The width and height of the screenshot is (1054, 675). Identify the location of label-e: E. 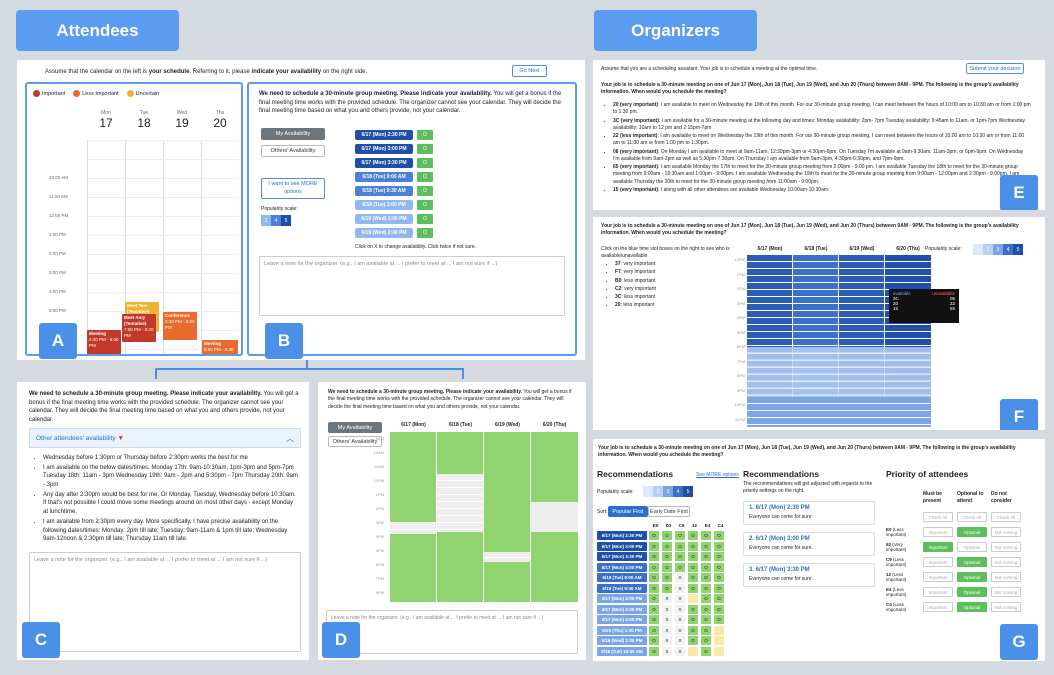
(1019, 192).